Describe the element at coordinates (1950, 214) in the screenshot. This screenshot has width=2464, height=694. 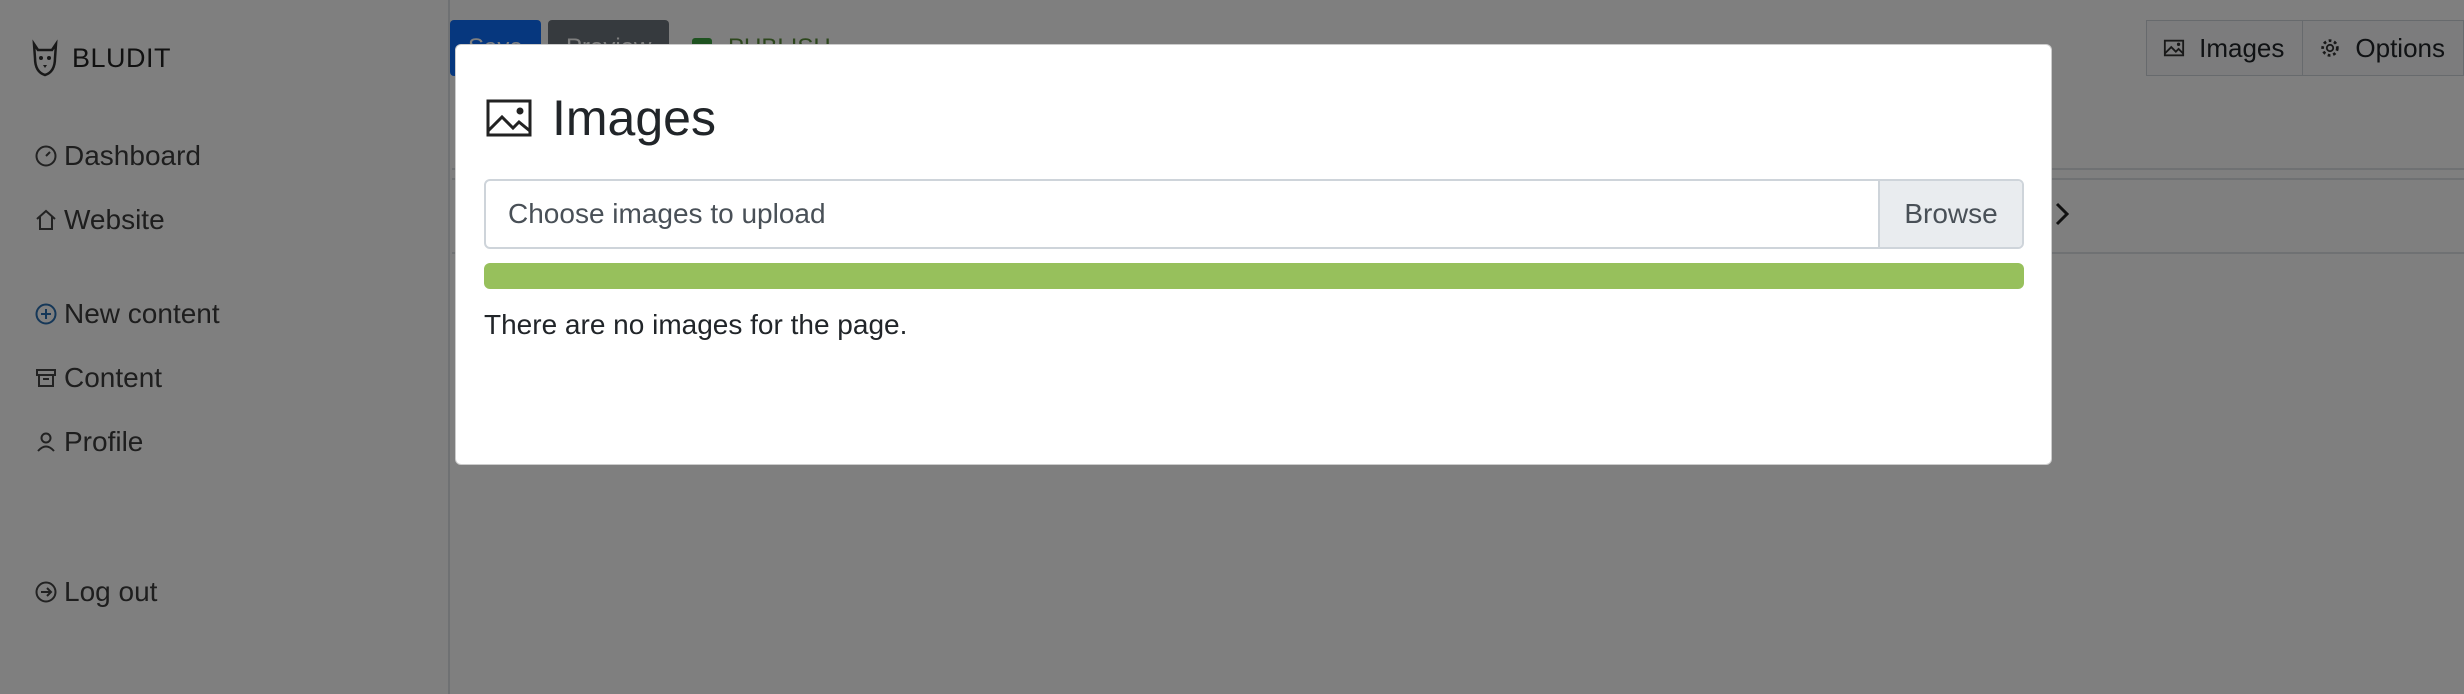
I see `browse-button: Browse` at that location.